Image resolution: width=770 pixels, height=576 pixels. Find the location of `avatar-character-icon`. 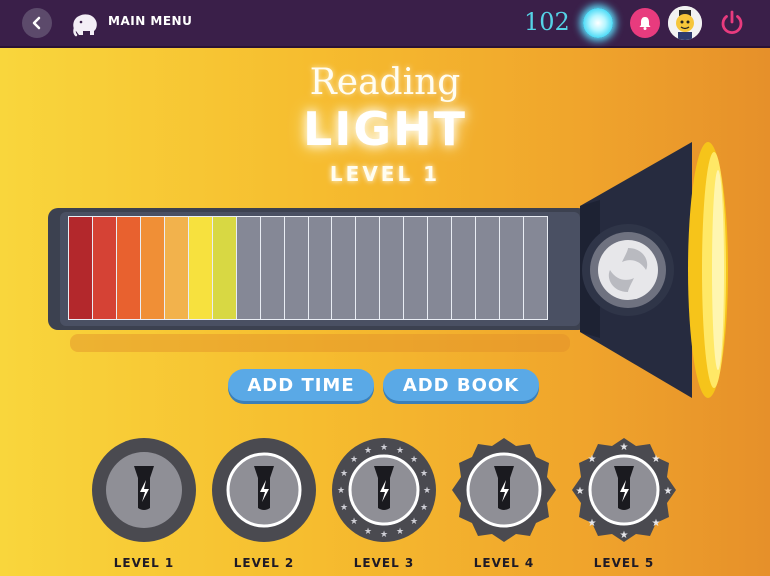

avatar-character-icon is located at coordinates (685, 23).